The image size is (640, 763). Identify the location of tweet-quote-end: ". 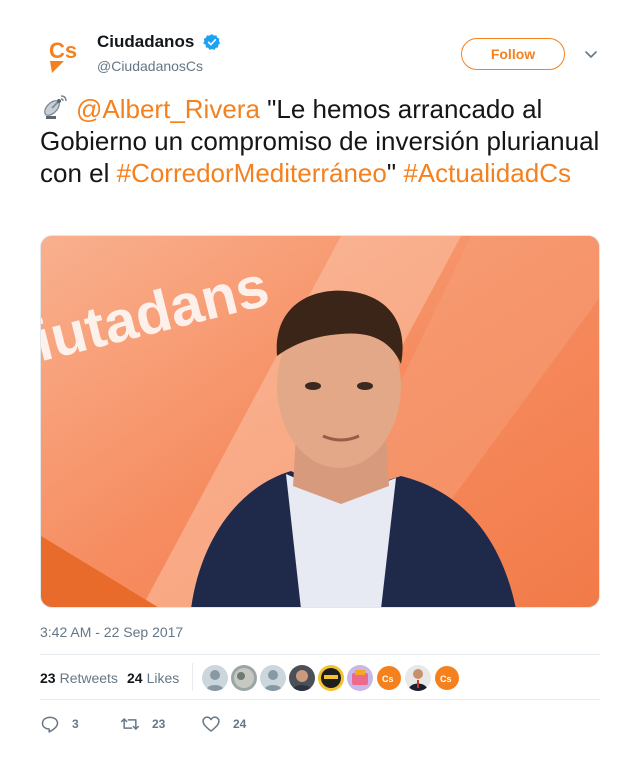
(395, 173).